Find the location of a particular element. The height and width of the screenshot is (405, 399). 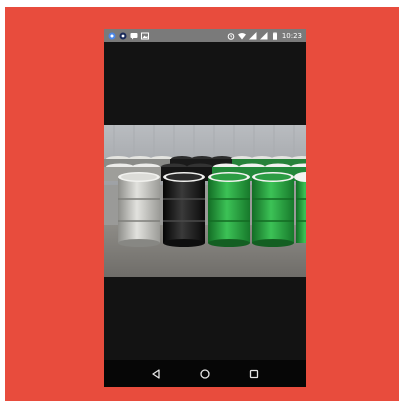

recents-button is located at coordinates (254, 374).